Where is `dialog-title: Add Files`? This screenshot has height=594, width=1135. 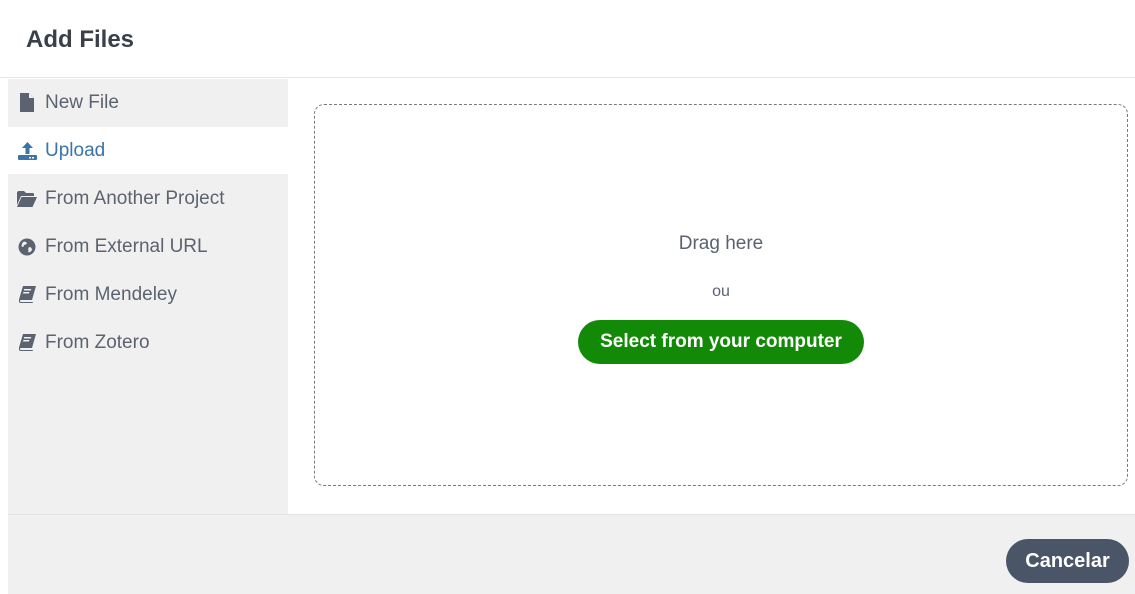
dialog-title: Add Files is located at coordinates (80, 39).